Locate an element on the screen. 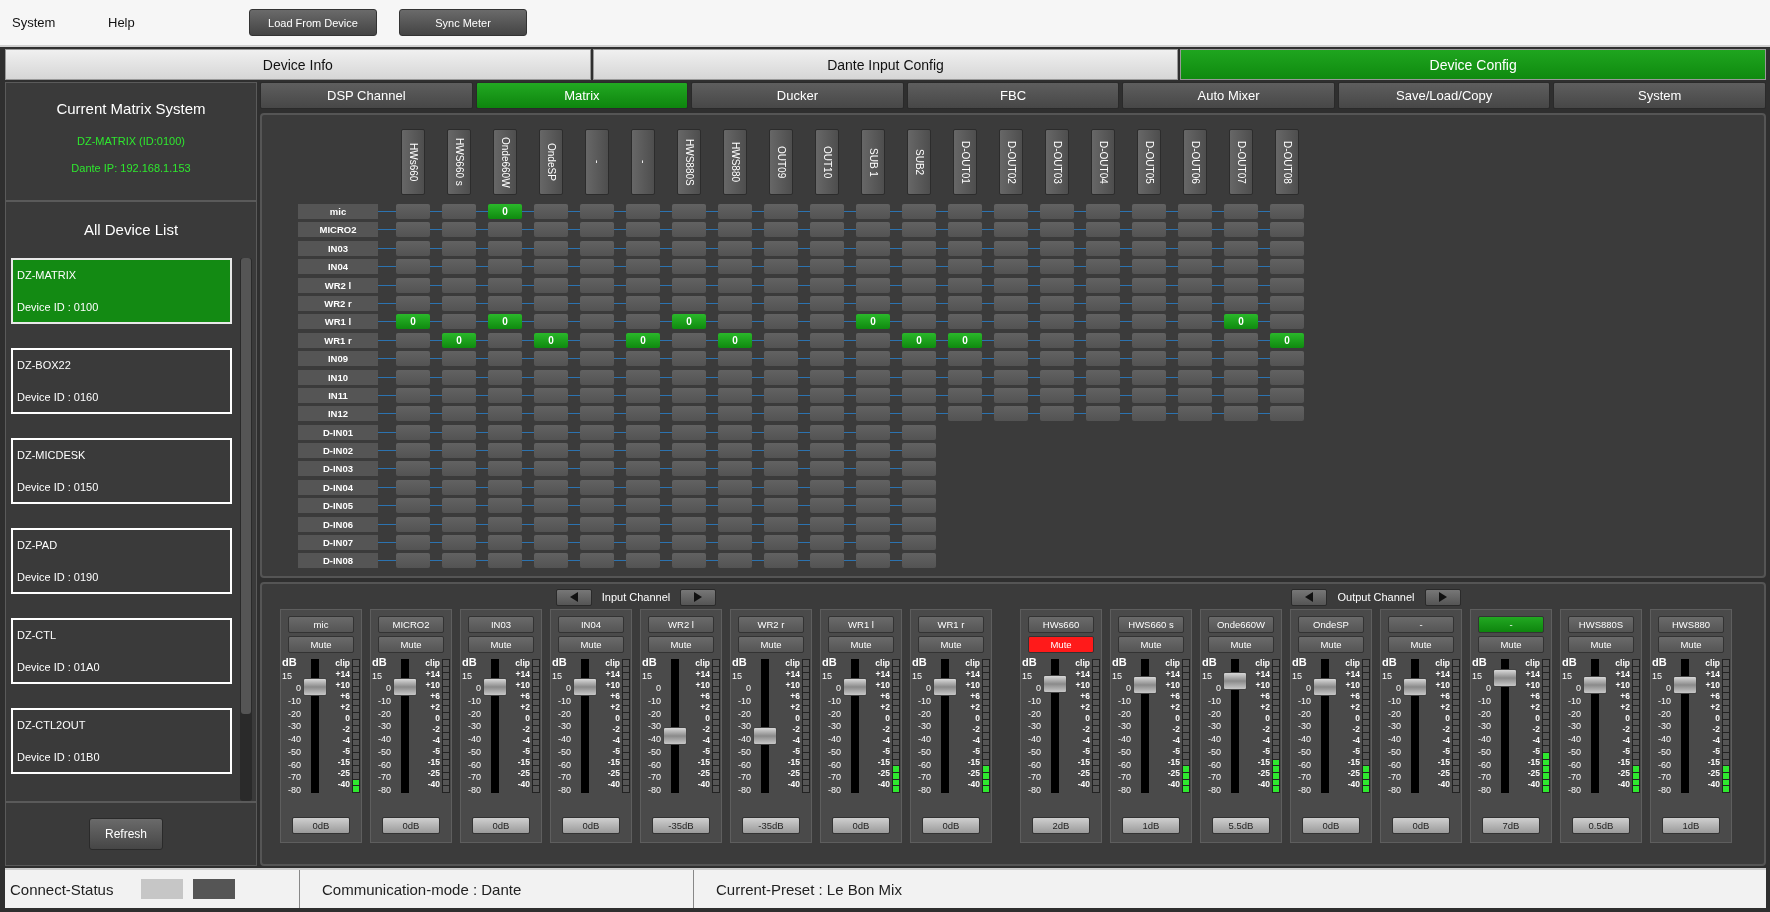 This screenshot has width=1770, height=912. toolbar-button: Sync Meter is located at coordinates (463, 22).